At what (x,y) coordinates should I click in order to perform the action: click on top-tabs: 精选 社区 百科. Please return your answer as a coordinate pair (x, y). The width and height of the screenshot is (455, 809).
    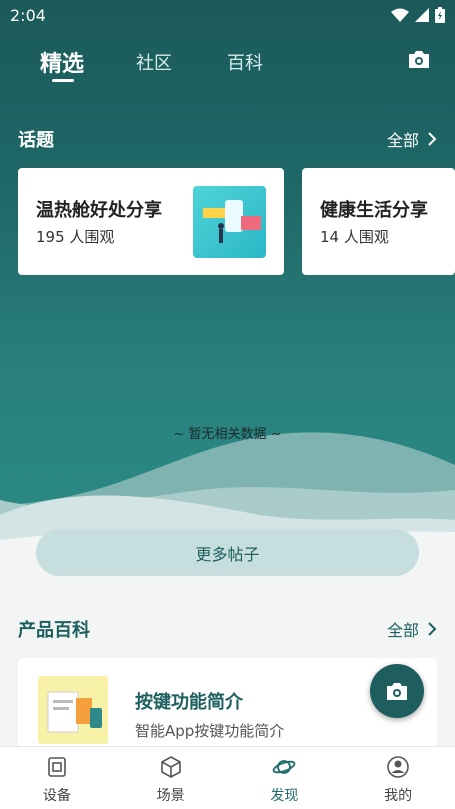
    Looking at the image, I should click on (227, 60).